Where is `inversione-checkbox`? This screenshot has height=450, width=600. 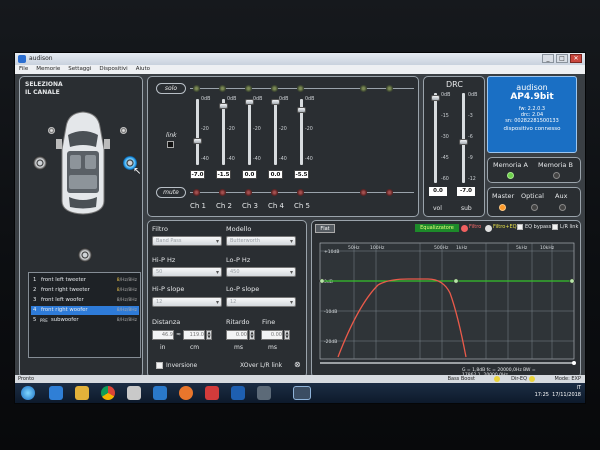 inversione-checkbox is located at coordinates (159, 365).